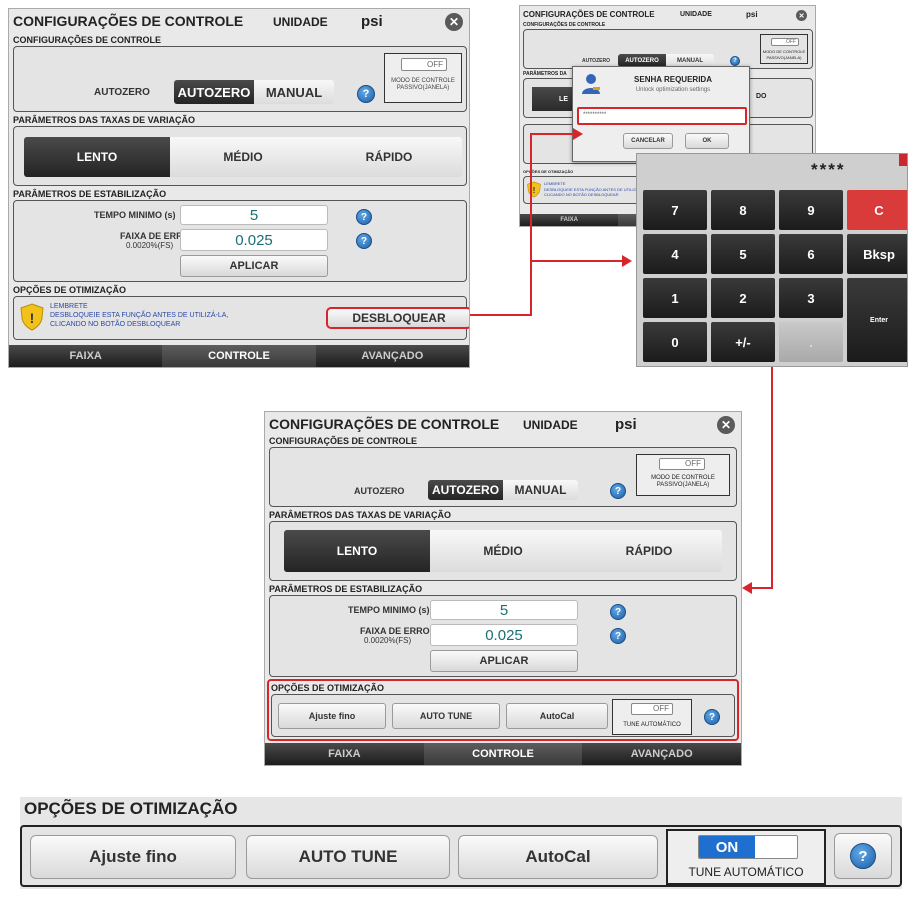  I want to click on unlock-button: DESBLOQUEAR, so click(397, 318).